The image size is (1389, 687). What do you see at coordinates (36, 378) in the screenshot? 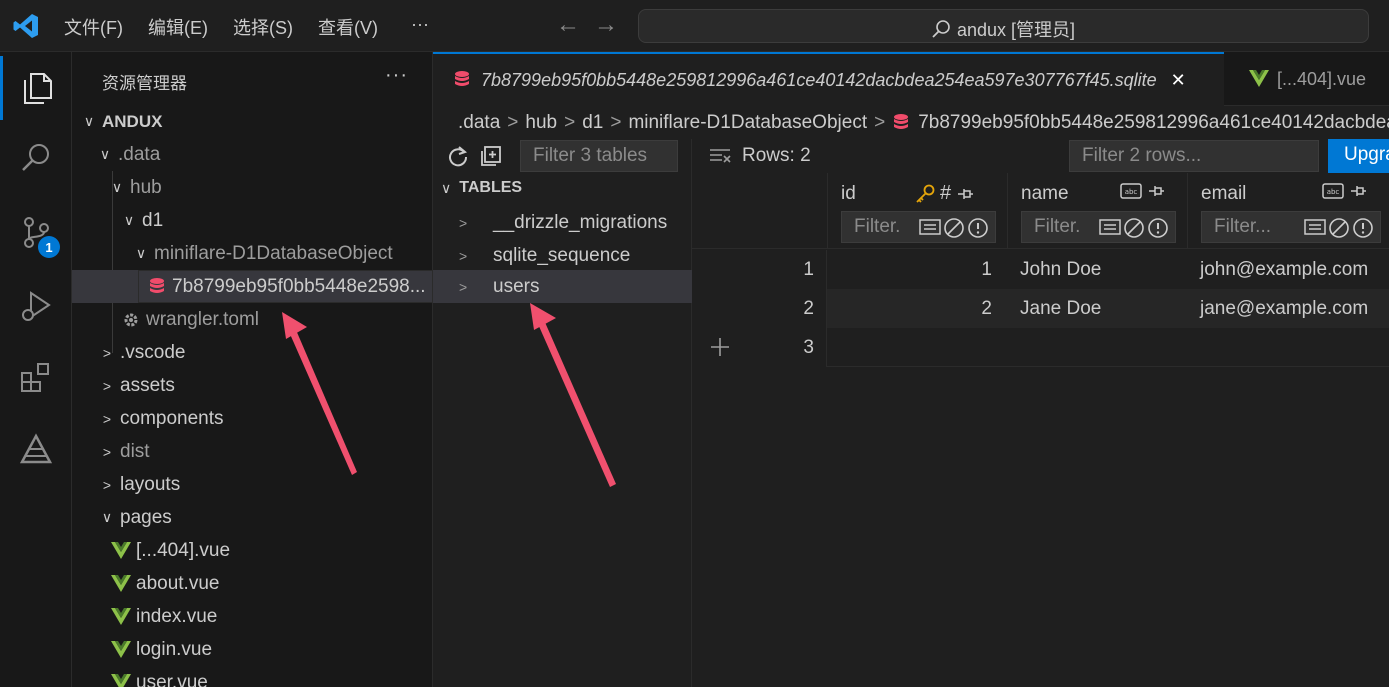
I see `extensions-icon` at bounding box center [36, 378].